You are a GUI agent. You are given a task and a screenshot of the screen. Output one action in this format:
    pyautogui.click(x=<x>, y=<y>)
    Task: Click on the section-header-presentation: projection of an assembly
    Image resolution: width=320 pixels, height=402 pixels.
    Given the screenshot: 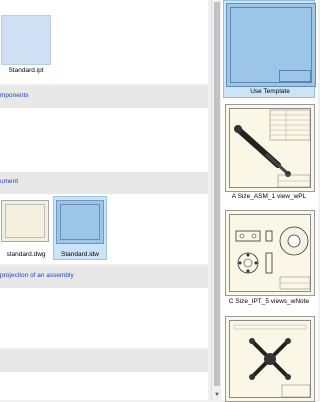 What is the action you would take?
    pyautogui.click(x=104, y=277)
    